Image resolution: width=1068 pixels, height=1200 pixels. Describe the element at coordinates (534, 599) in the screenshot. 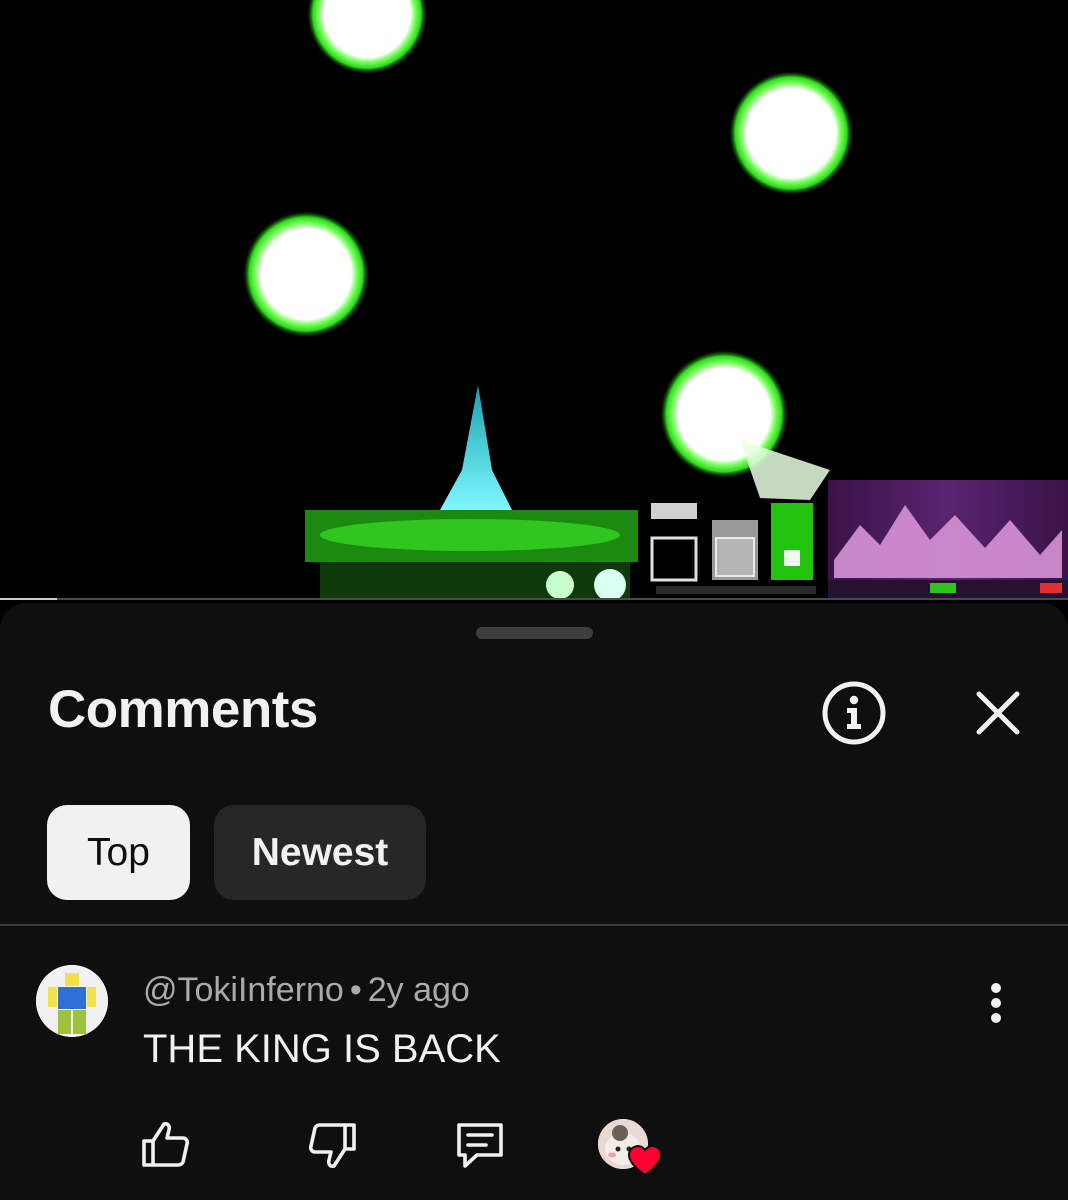

I see `video-progress-bar` at that location.